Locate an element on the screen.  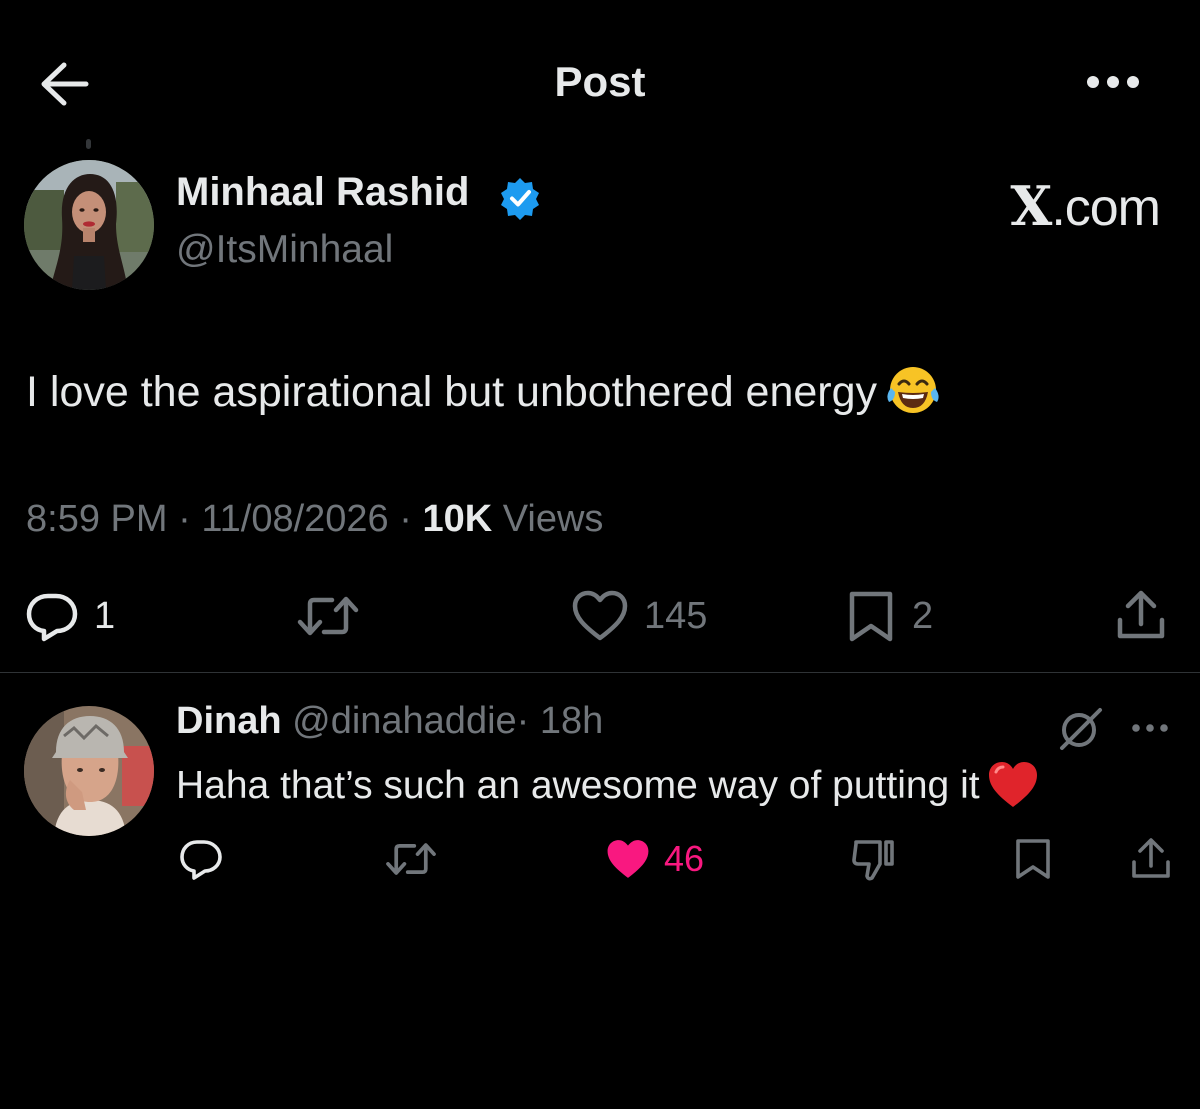
bookmark-count: 2 is located at coordinates (923, 615).